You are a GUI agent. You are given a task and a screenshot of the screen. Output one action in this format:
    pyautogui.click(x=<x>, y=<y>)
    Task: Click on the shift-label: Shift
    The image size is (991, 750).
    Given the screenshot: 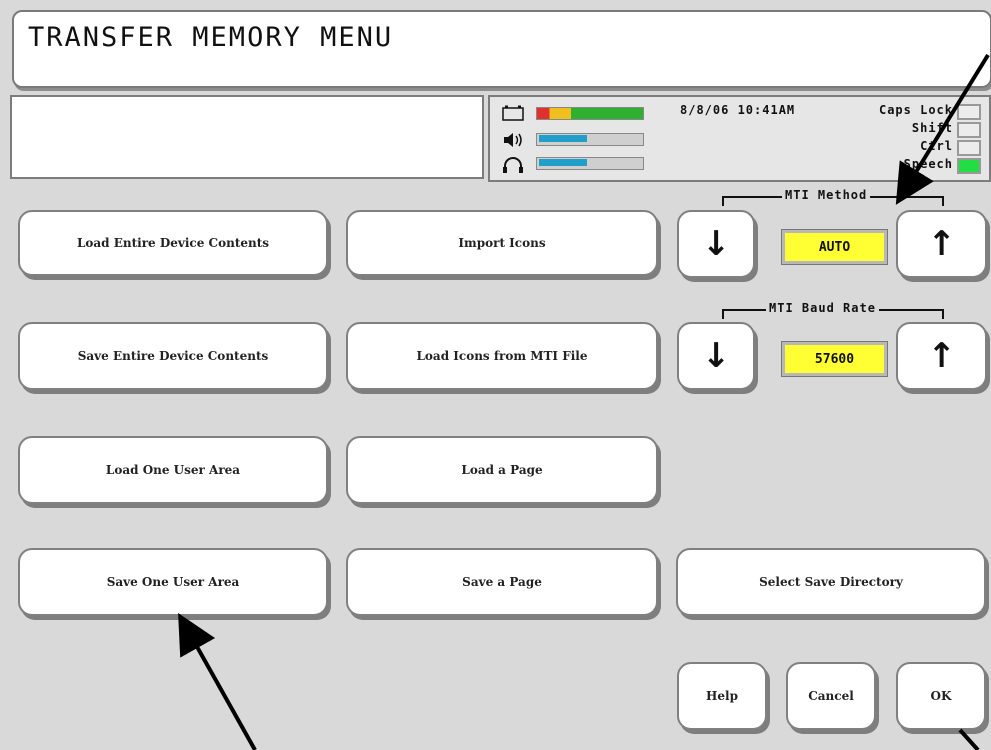 What is the action you would take?
    pyautogui.click(x=932, y=128)
    